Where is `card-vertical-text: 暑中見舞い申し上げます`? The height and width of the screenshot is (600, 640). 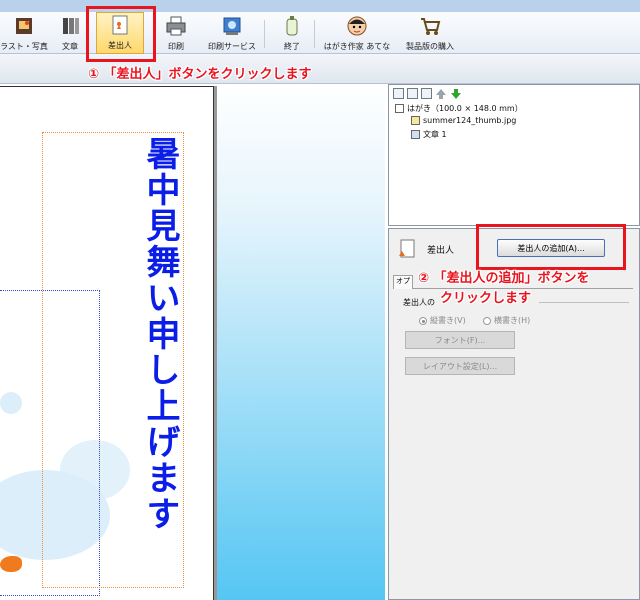
card-vertical-text: 暑中見舞い申し上げます is located at coordinates (160, 336).